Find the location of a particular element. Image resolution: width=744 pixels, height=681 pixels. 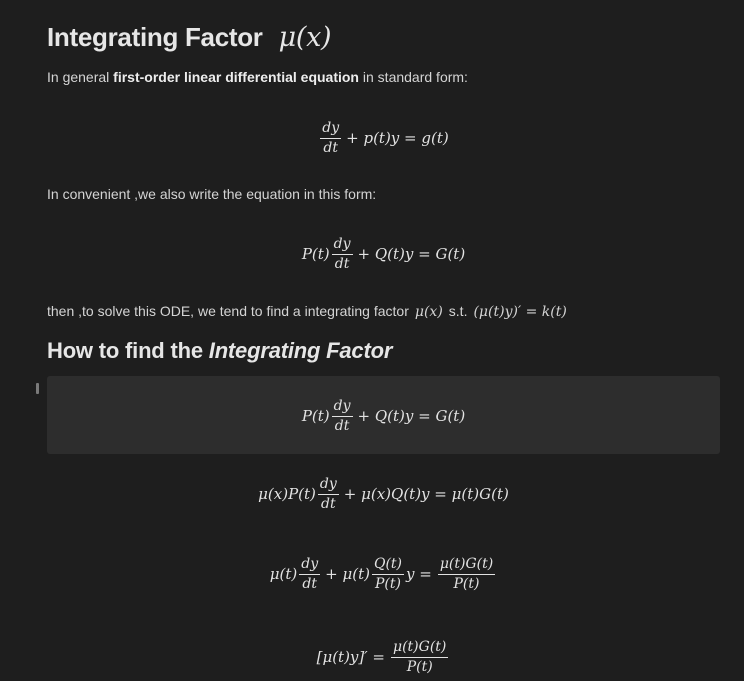

equation-mid: + μ(t) is located at coordinates (347, 574).